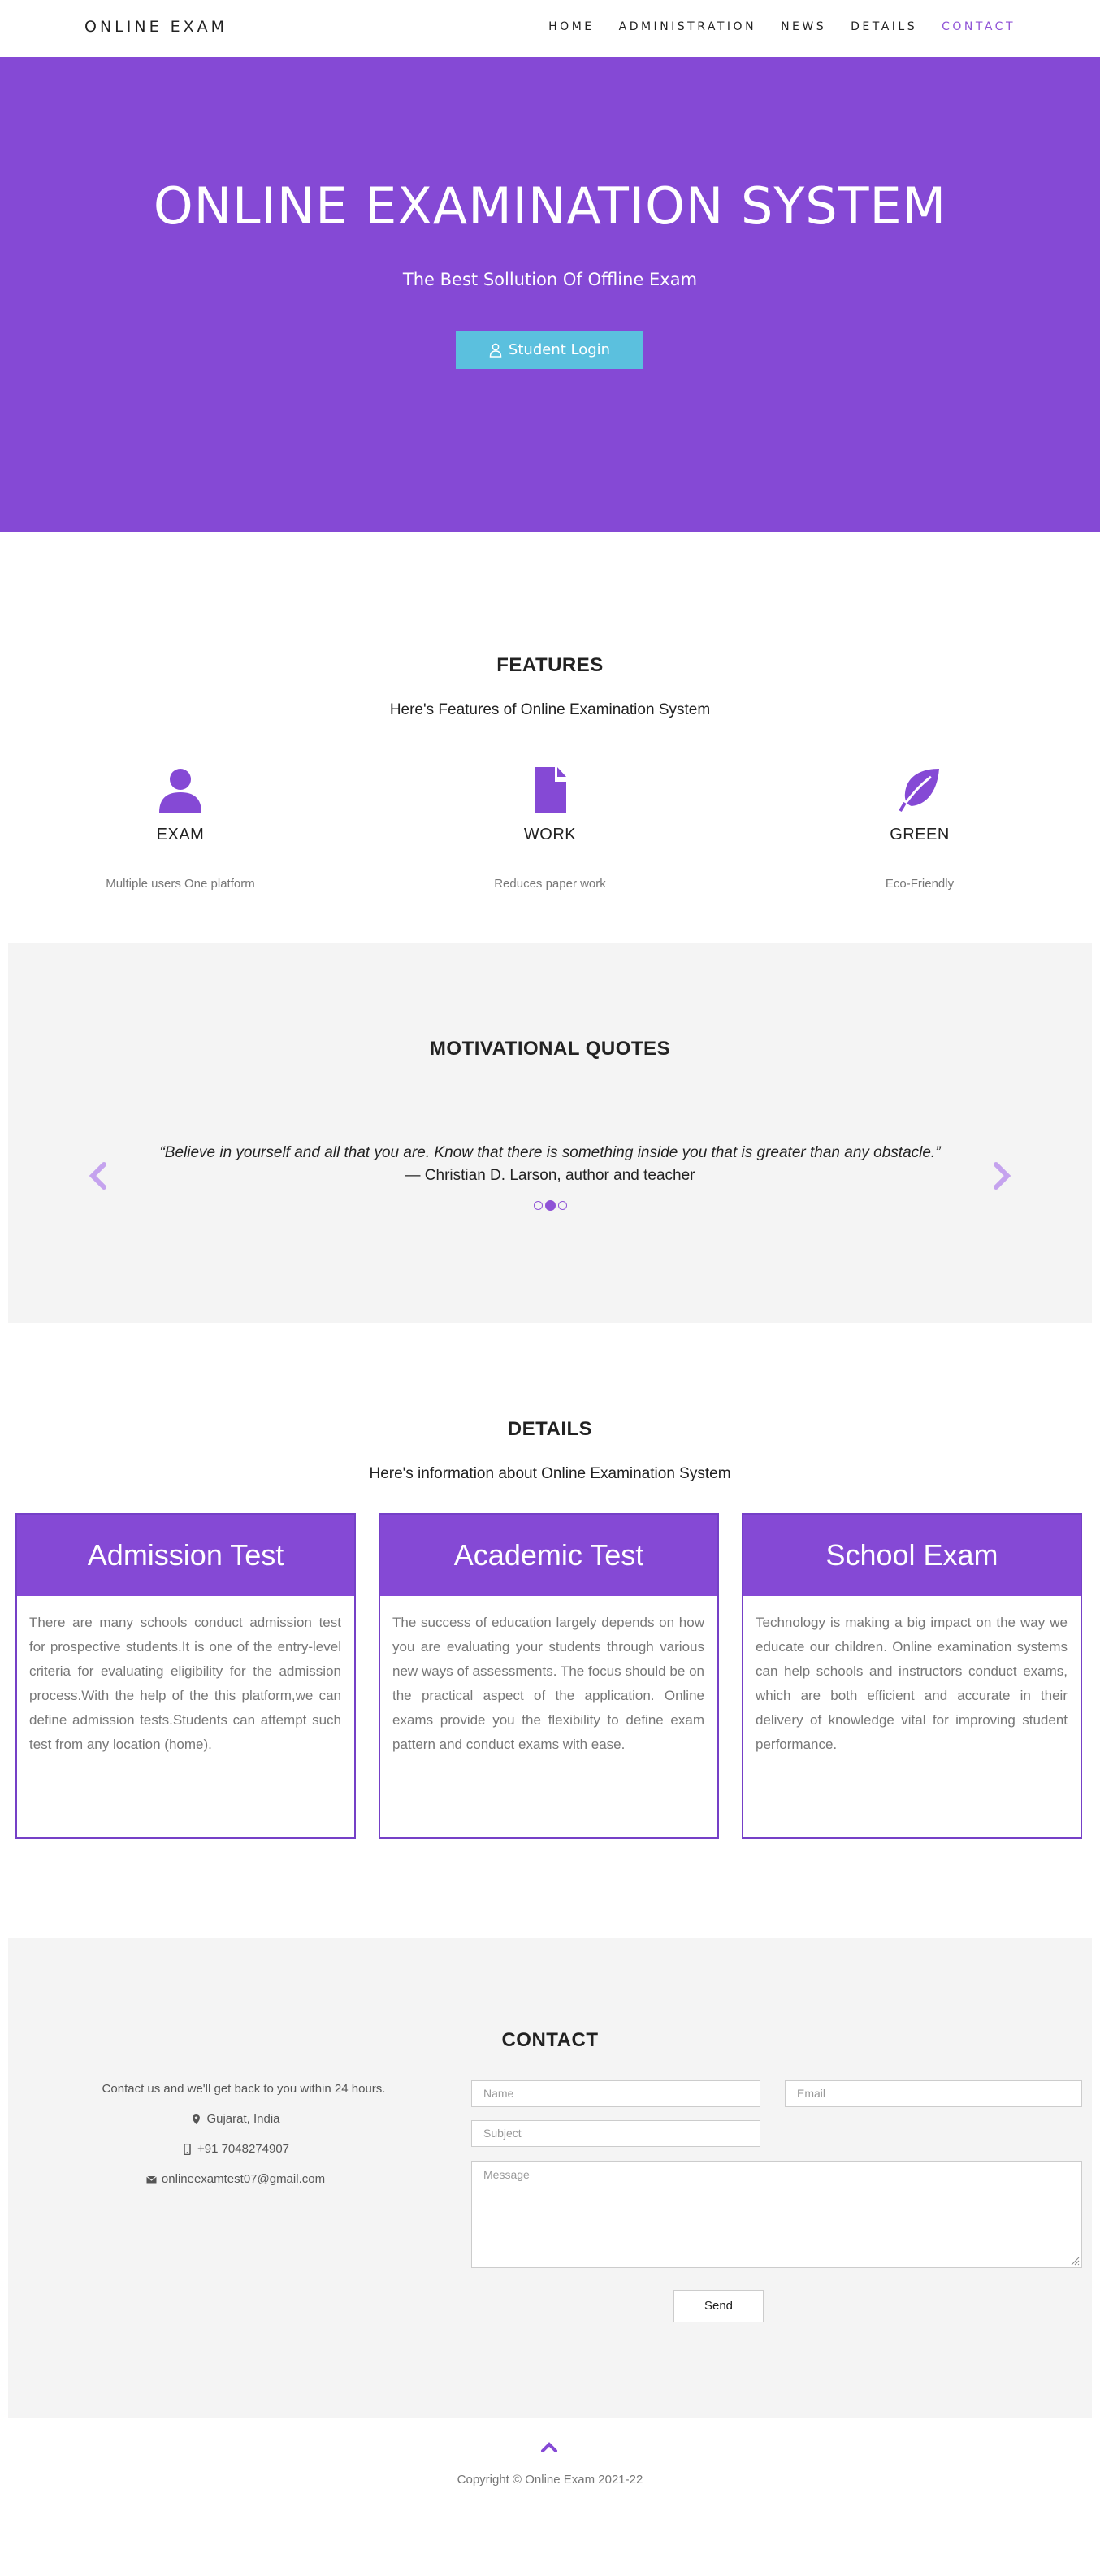 The image size is (1100, 2576). Describe the element at coordinates (803, 26) in the screenshot. I see `nav-link-news: NEWS` at that location.